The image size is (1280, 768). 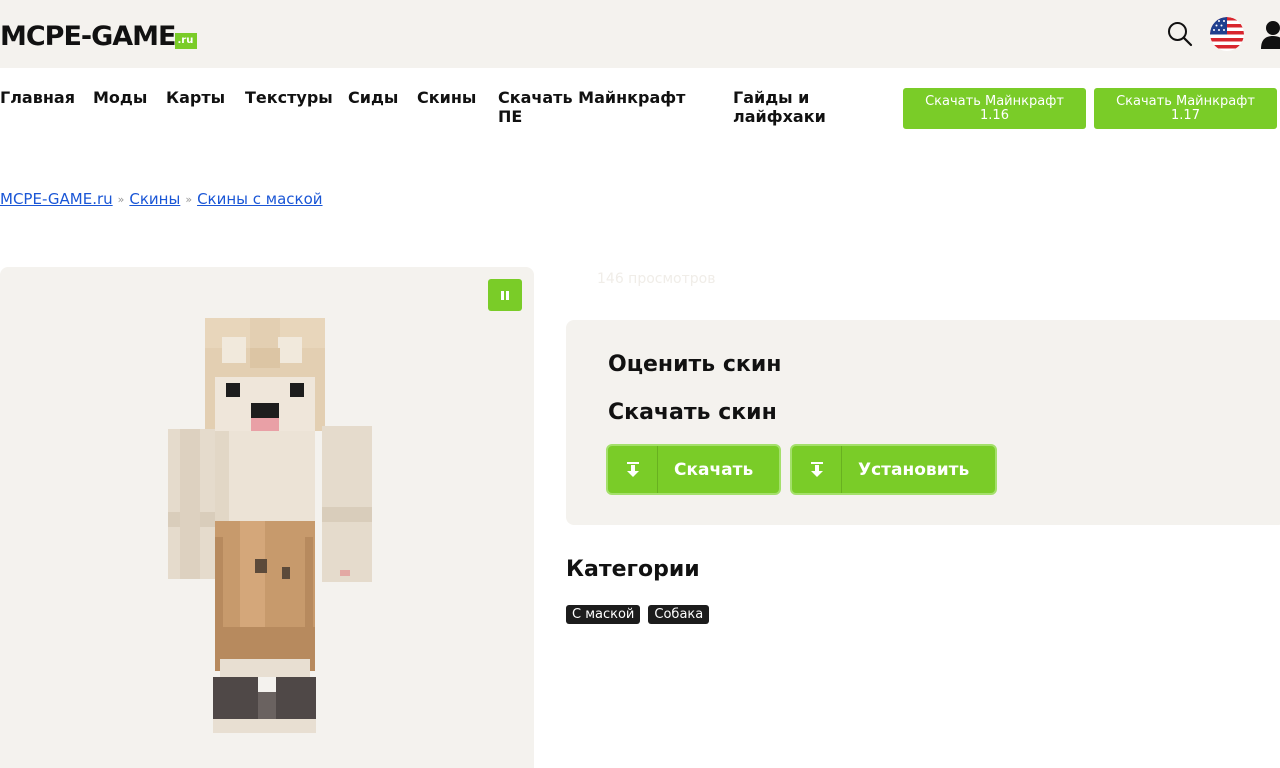 I want to click on category-tags: С маской Собака, so click(x=638, y=614).